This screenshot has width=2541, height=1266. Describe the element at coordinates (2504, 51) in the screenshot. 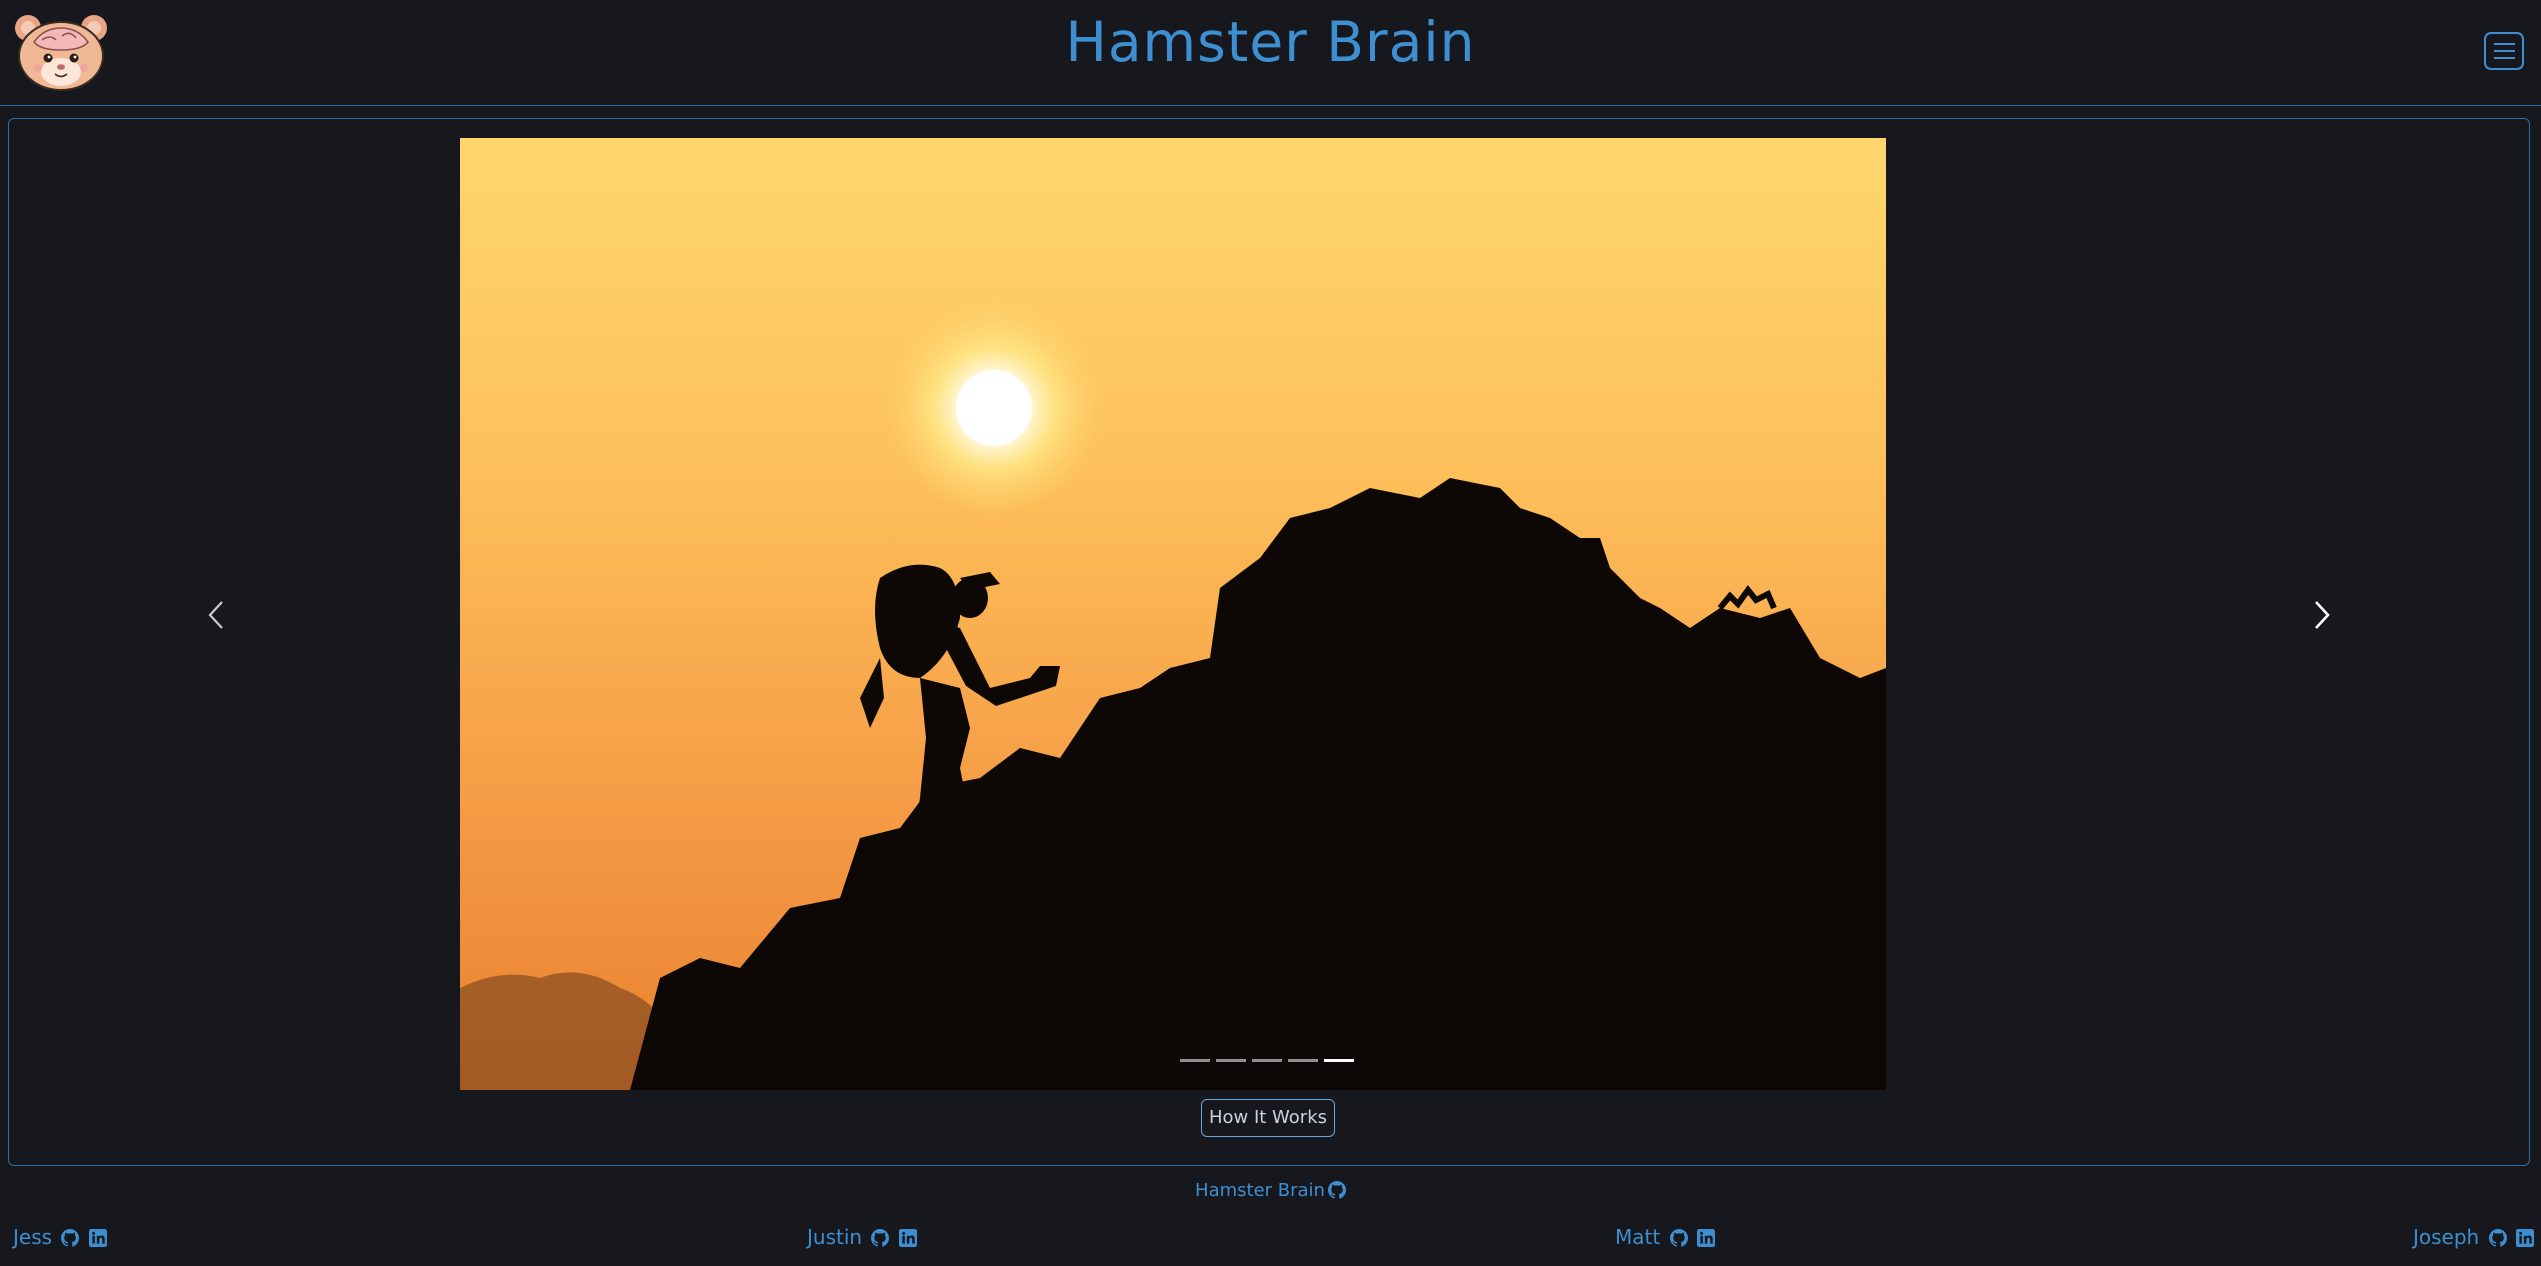

I see `hamburger-menu-icon` at that location.